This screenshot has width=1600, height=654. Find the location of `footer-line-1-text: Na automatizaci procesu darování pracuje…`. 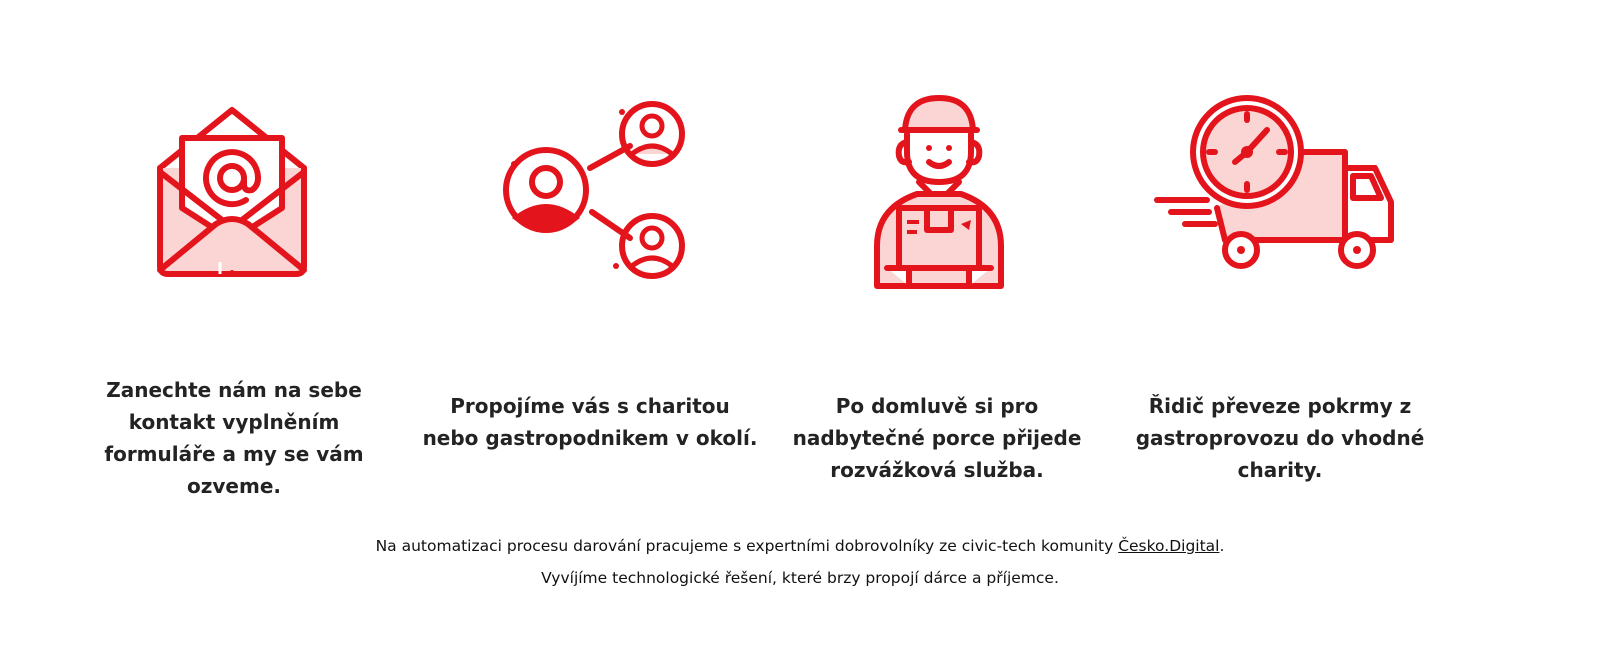

footer-line-1-text: Na automatizaci procesu darování pracuje… is located at coordinates (747, 546).